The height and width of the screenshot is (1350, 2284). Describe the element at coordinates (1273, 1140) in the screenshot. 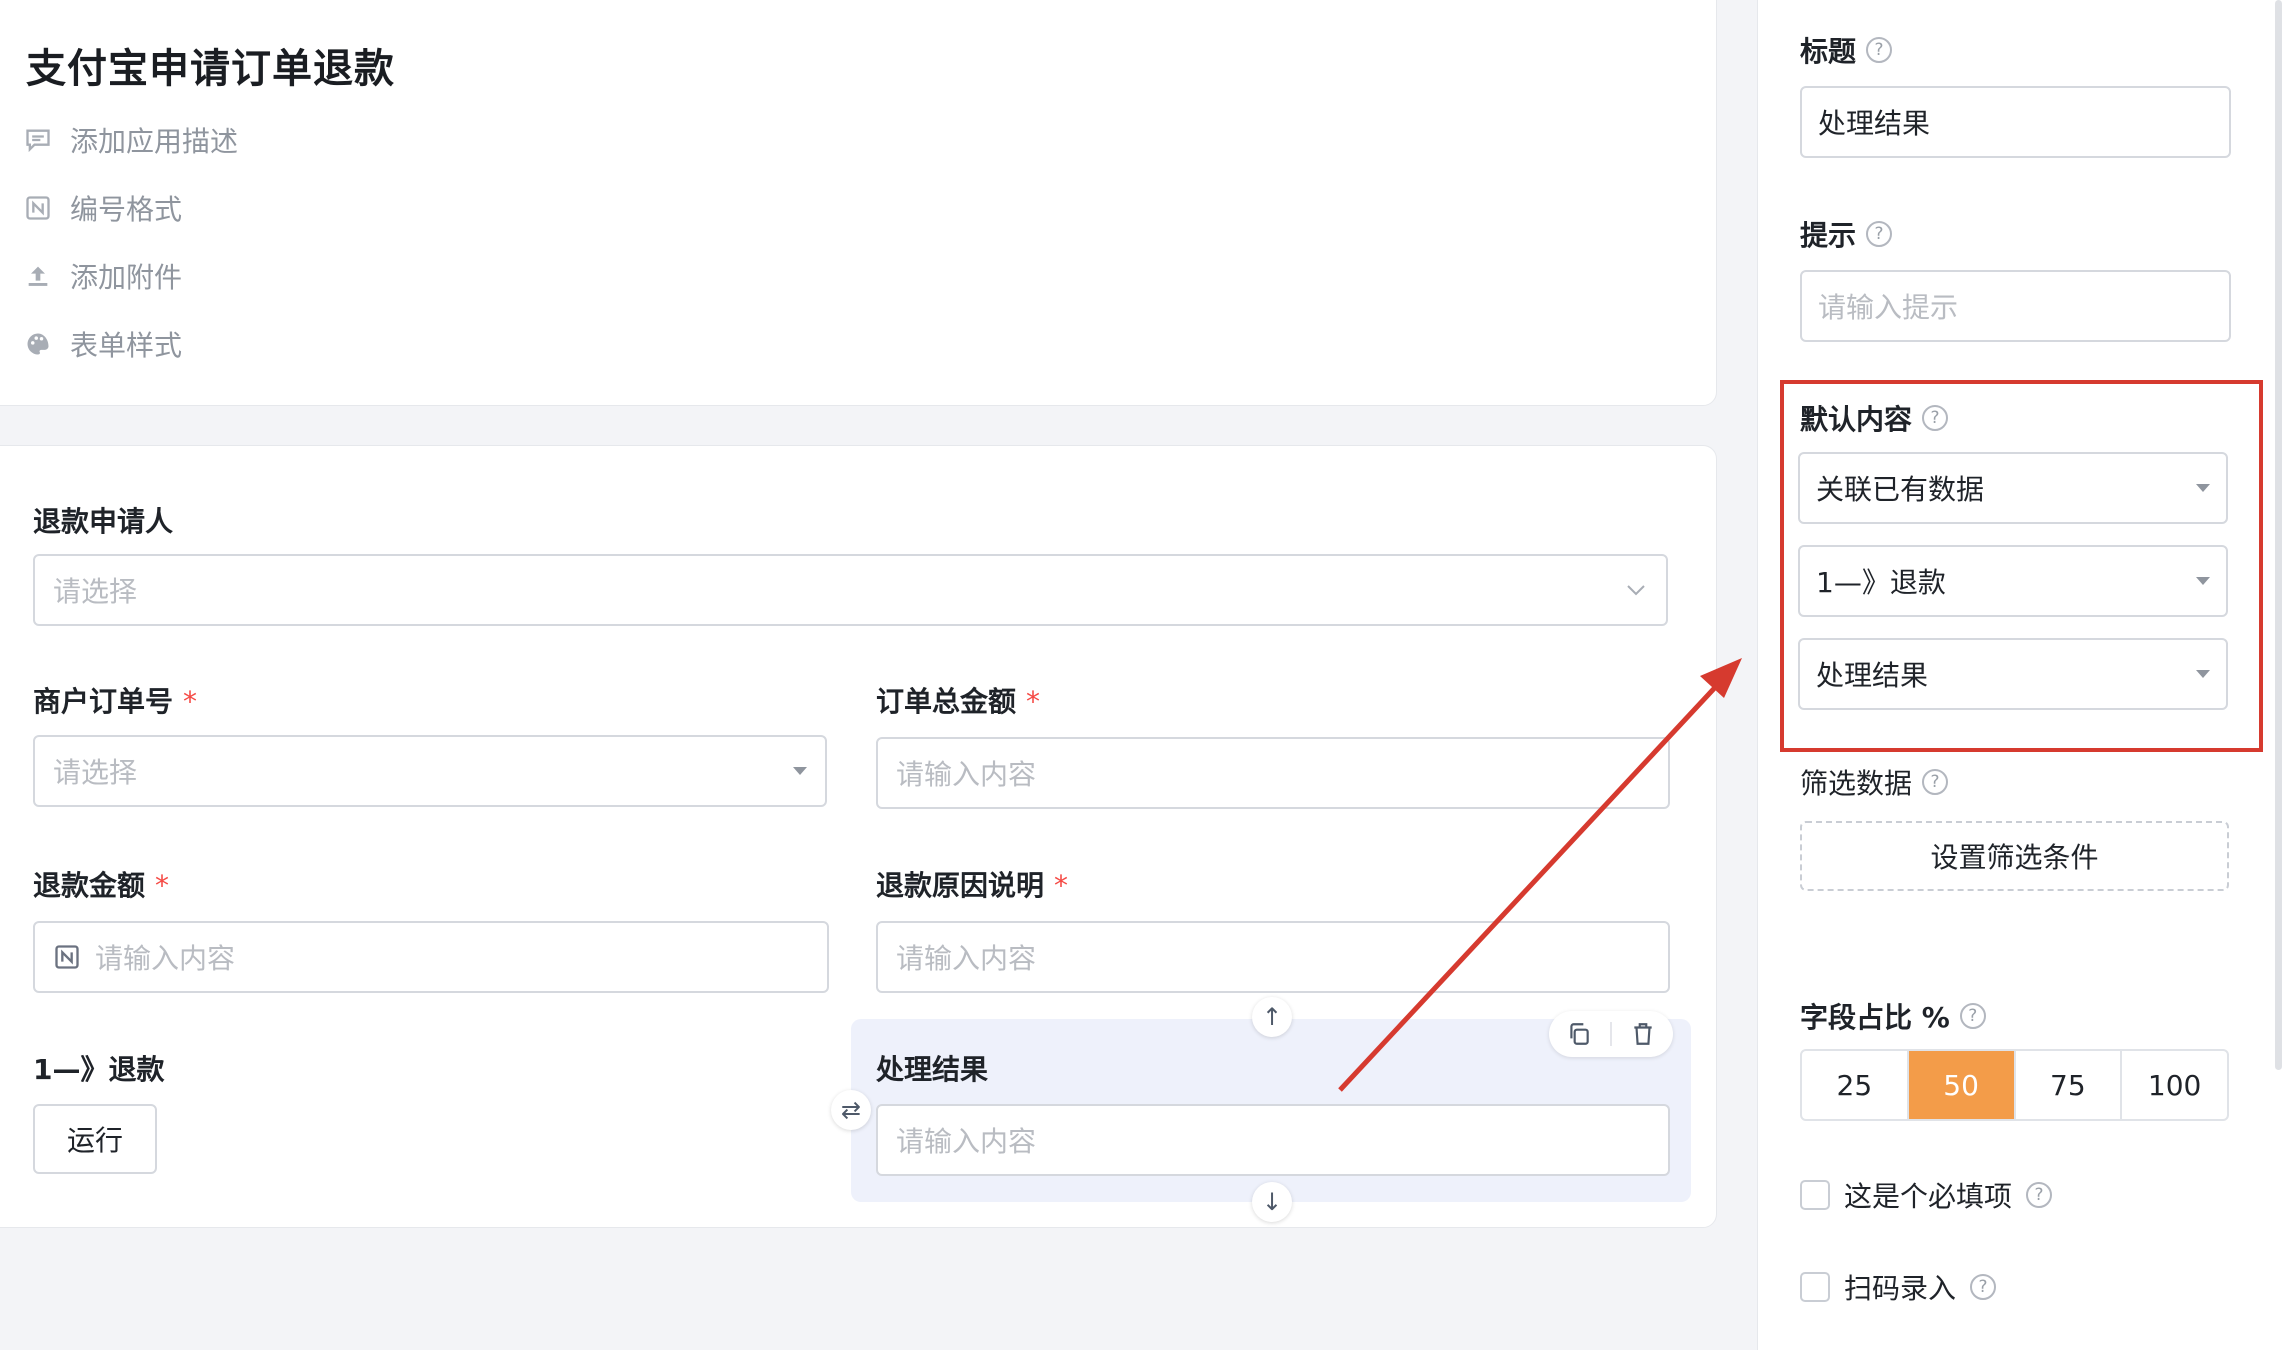

I see `result-input: 请输入内容` at that location.